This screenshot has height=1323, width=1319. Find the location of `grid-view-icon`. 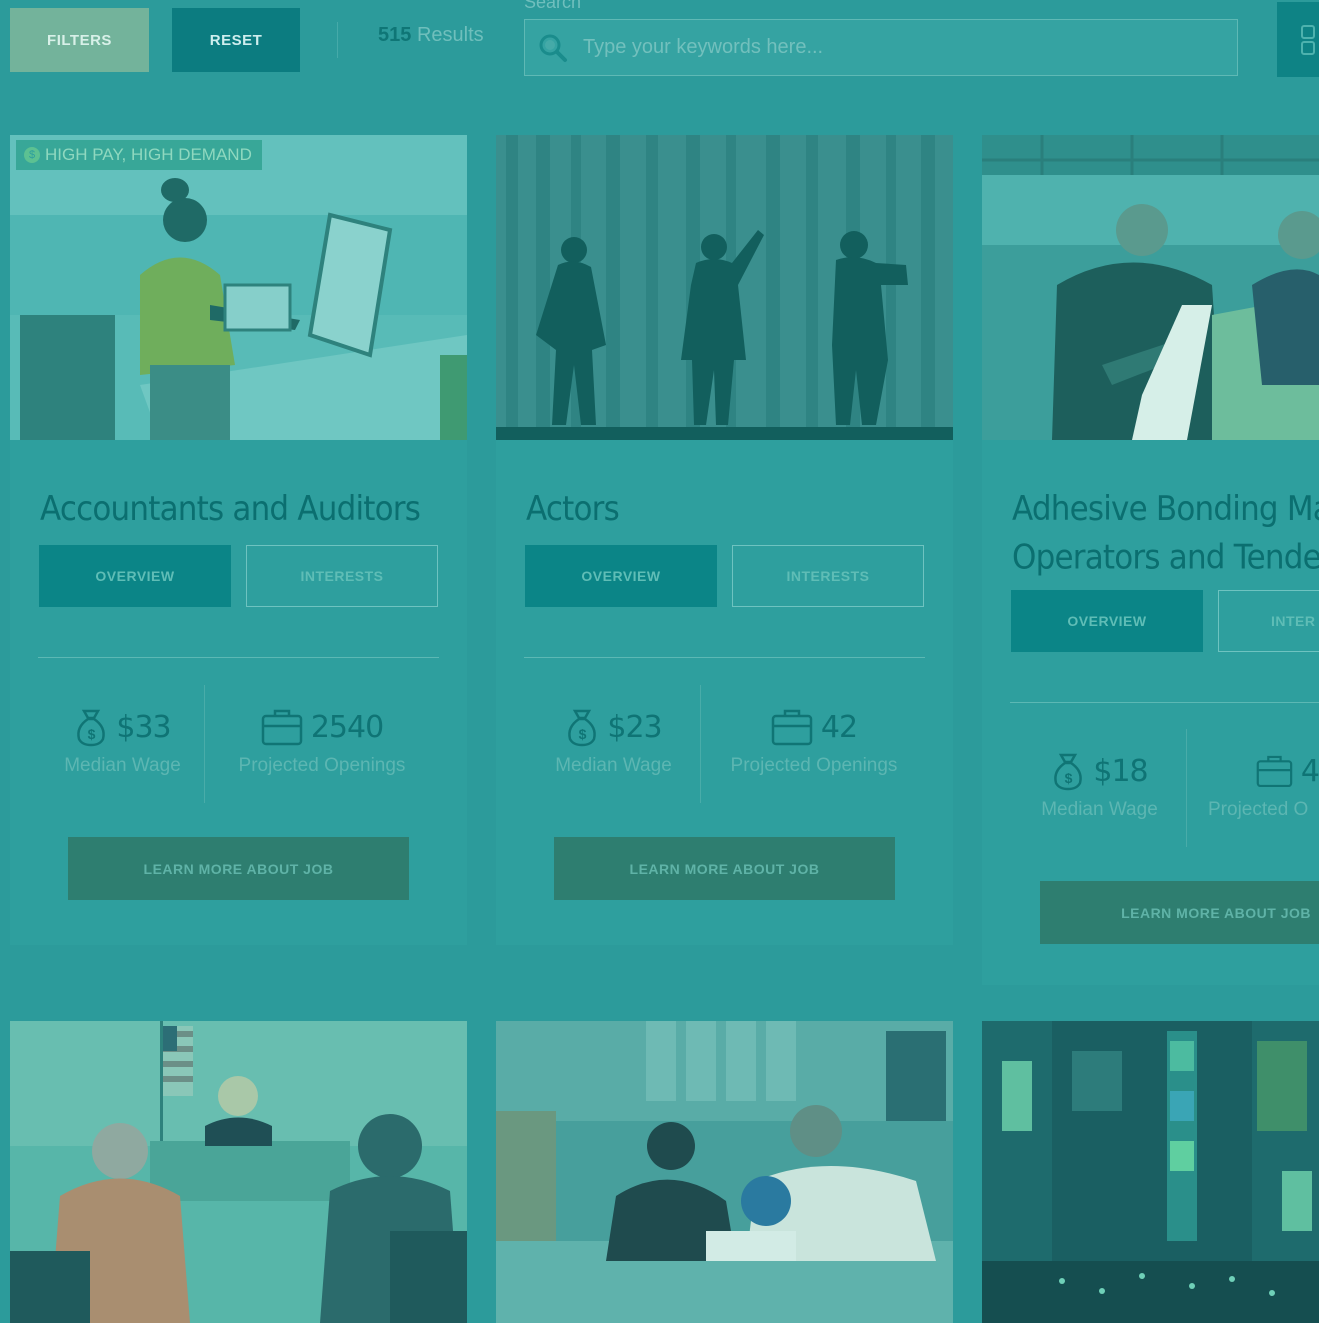

grid-view-icon is located at coordinates (1308, 40).